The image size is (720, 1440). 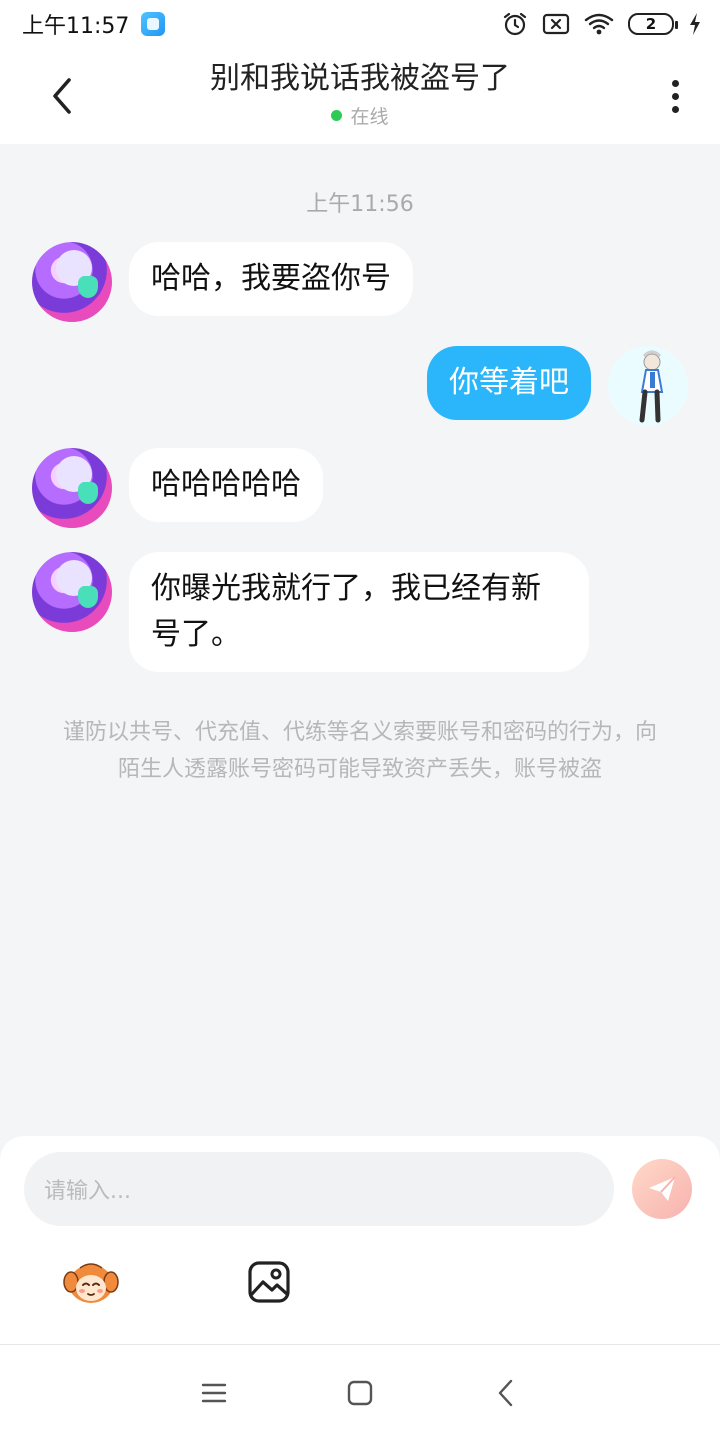 I want to click on app-icon, so click(x=153, y=24).